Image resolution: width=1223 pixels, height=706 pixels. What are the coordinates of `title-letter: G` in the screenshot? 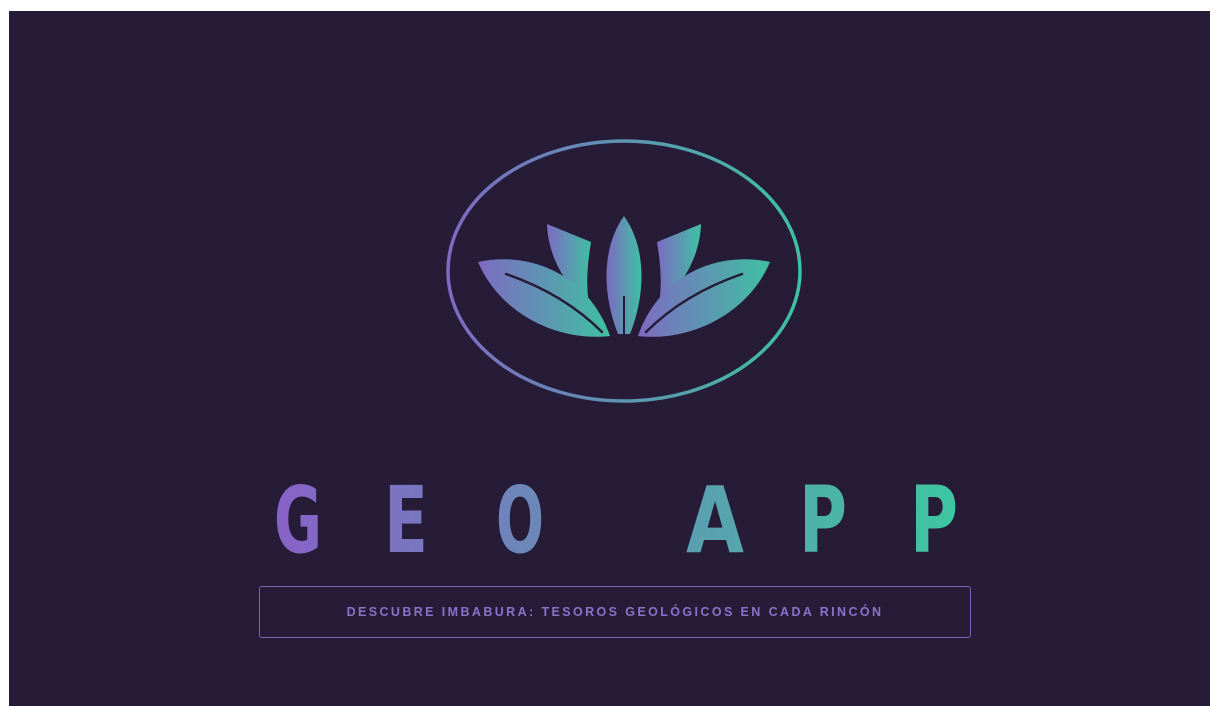 It's located at (298, 520).